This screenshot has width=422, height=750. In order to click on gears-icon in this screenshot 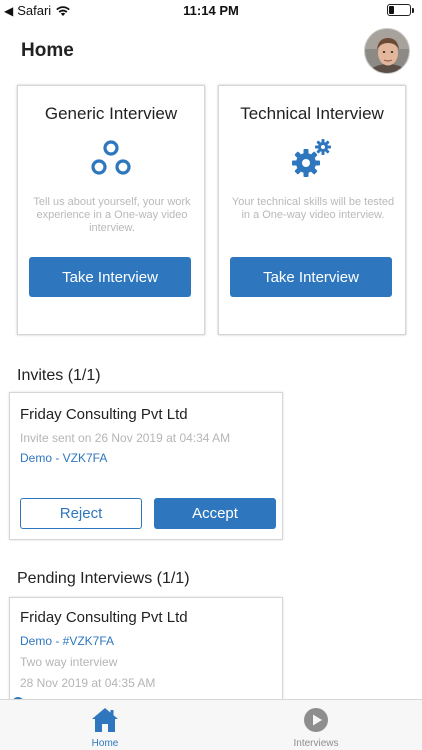, I will do `click(312, 161)`.